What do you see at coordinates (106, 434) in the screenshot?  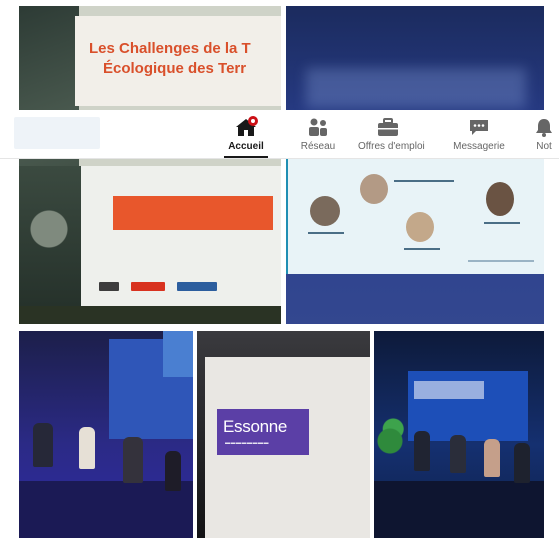 I see `stage-photo-panel` at bounding box center [106, 434].